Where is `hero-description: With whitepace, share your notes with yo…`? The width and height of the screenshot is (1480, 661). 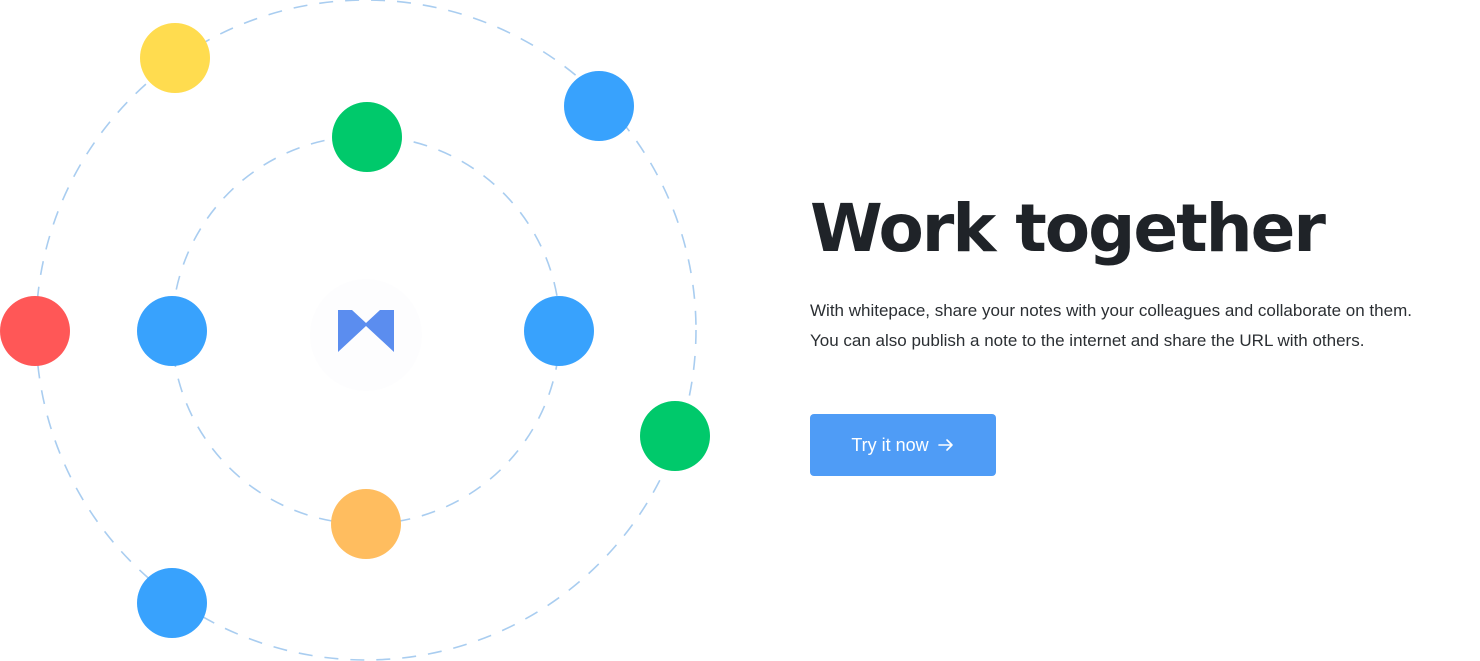
hero-description: With whitepace, share your notes with yo… is located at coordinates (1140, 326).